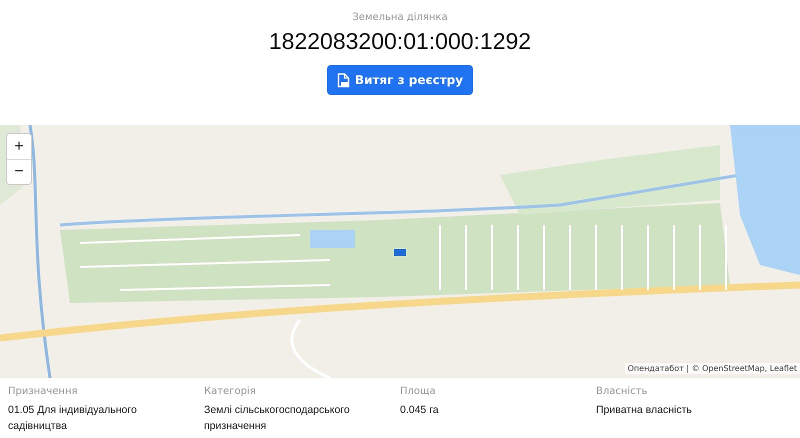 This screenshot has height=438, width=800. Describe the element at coordinates (622, 391) in the screenshot. I see `detail-label: Власність` at that location.